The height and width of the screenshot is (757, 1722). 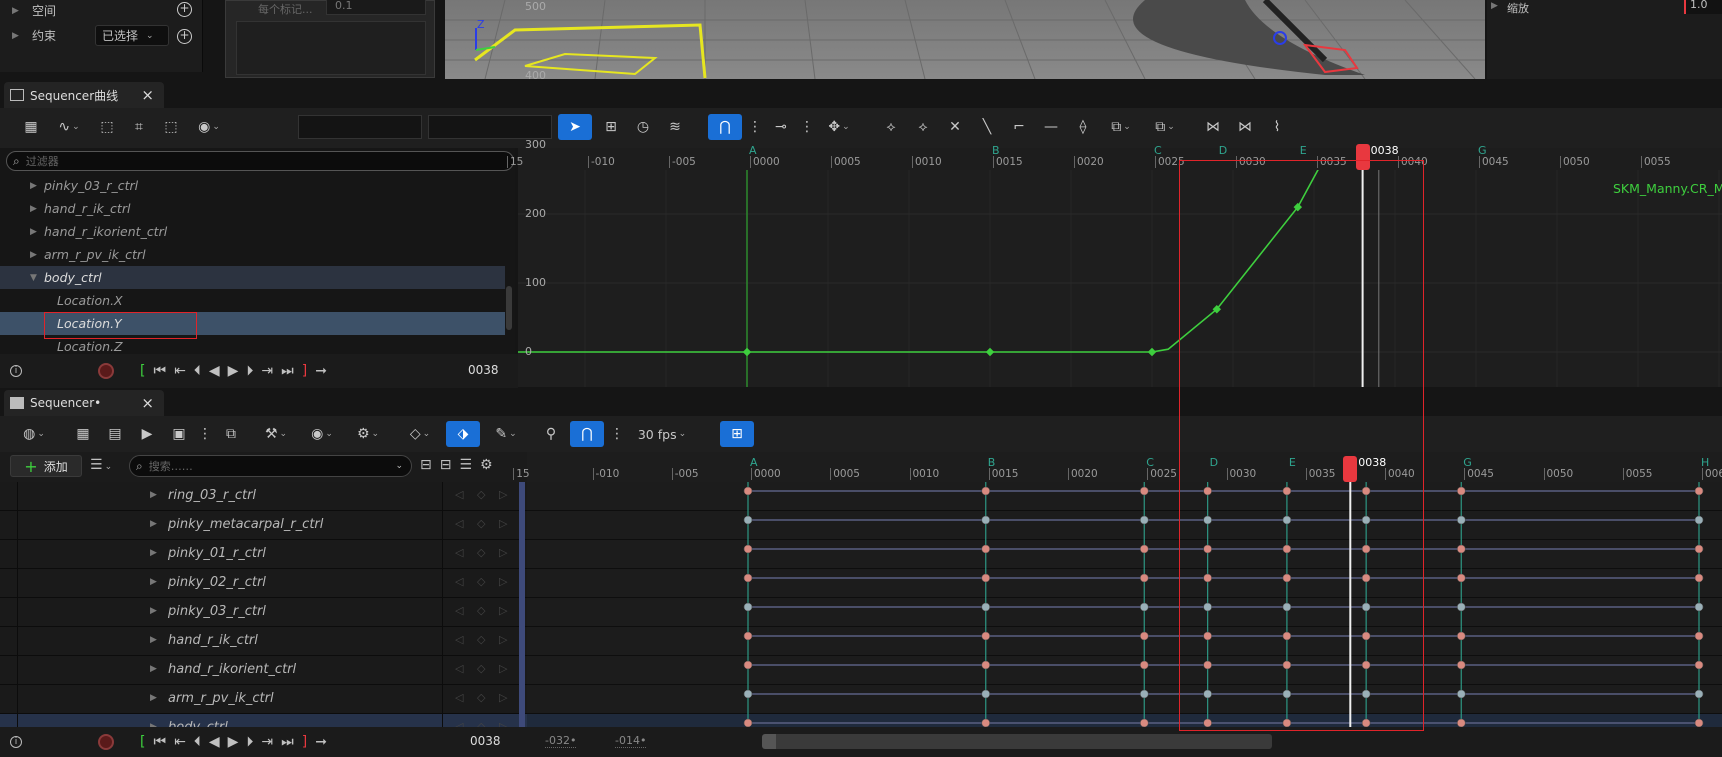 I want to click on track-row: ▶ arm_r_pv_ik_ctrl ◁ ◇ ▷, so click(x=263, y=699).